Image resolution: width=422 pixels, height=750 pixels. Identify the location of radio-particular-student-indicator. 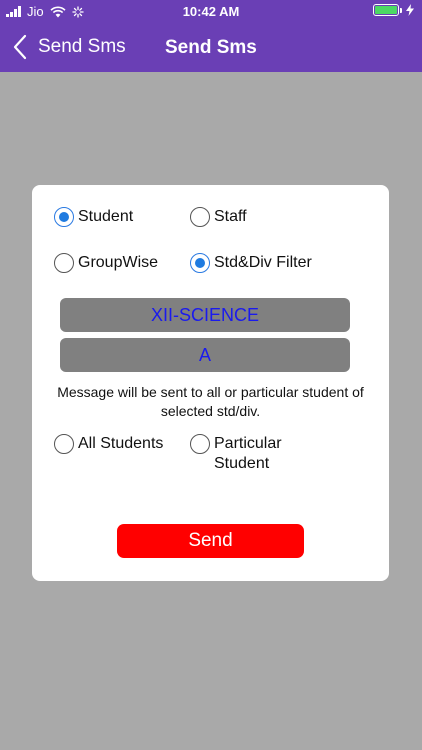
(200, 444).